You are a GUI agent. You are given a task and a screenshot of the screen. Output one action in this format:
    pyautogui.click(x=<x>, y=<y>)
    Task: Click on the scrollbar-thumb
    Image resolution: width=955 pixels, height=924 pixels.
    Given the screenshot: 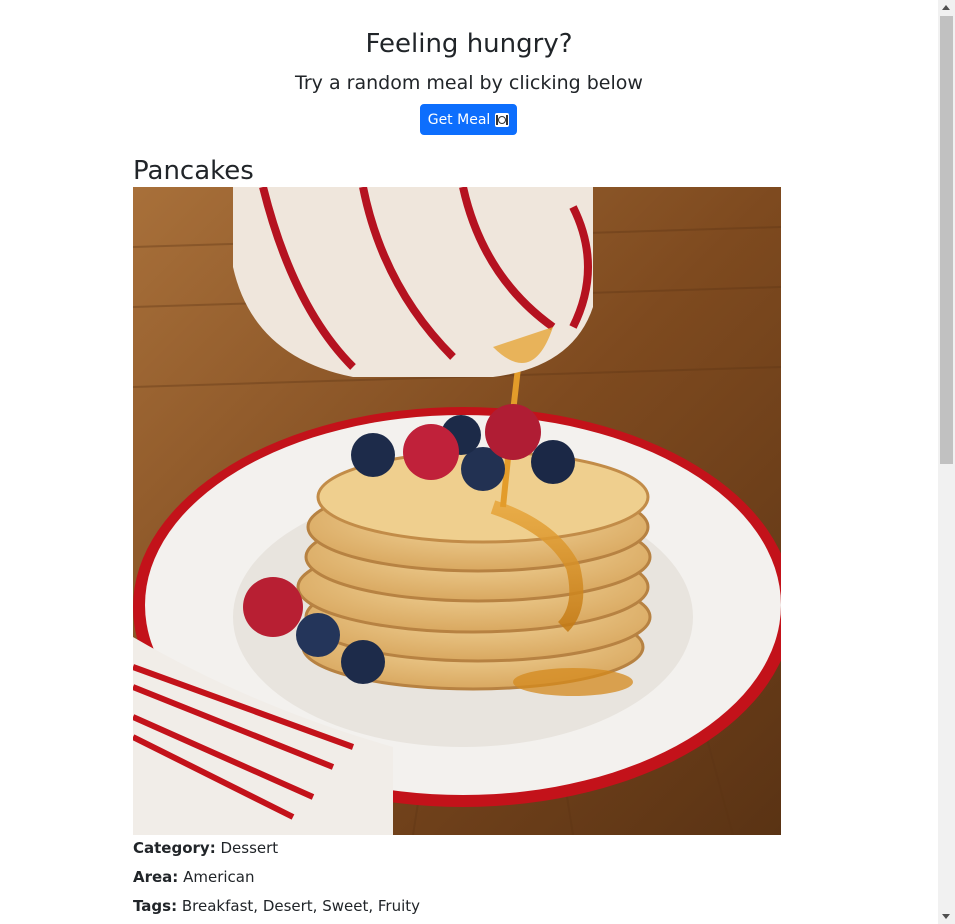 What is the action you would take?
    pyautogui.click(x=946, y=240)
    